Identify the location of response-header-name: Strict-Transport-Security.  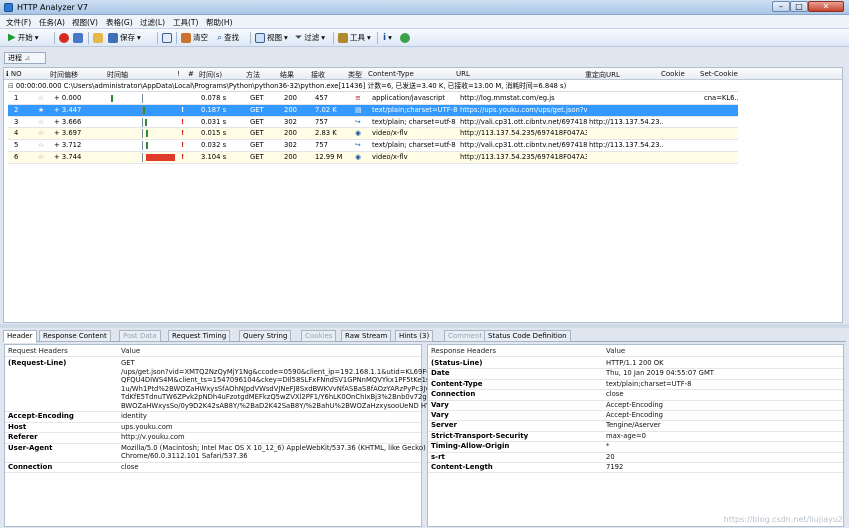
(480, 435).